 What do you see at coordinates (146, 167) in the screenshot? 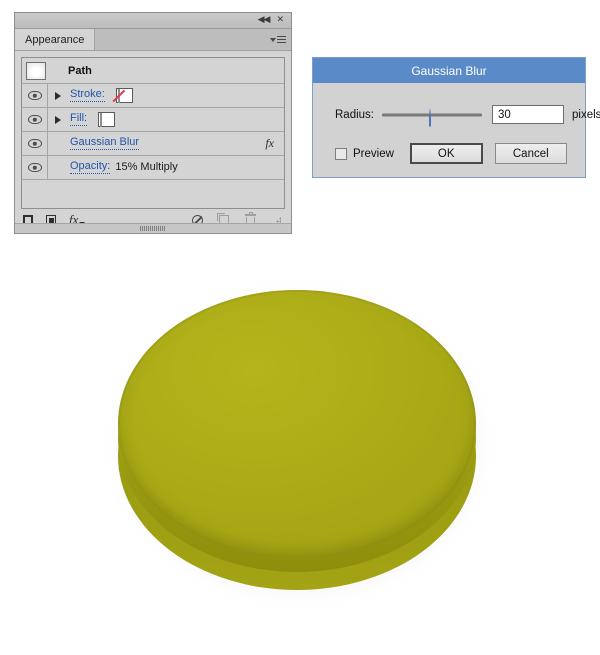
I see `appearance-row-value: 15% Multiply` at bounding box center [146, 167].